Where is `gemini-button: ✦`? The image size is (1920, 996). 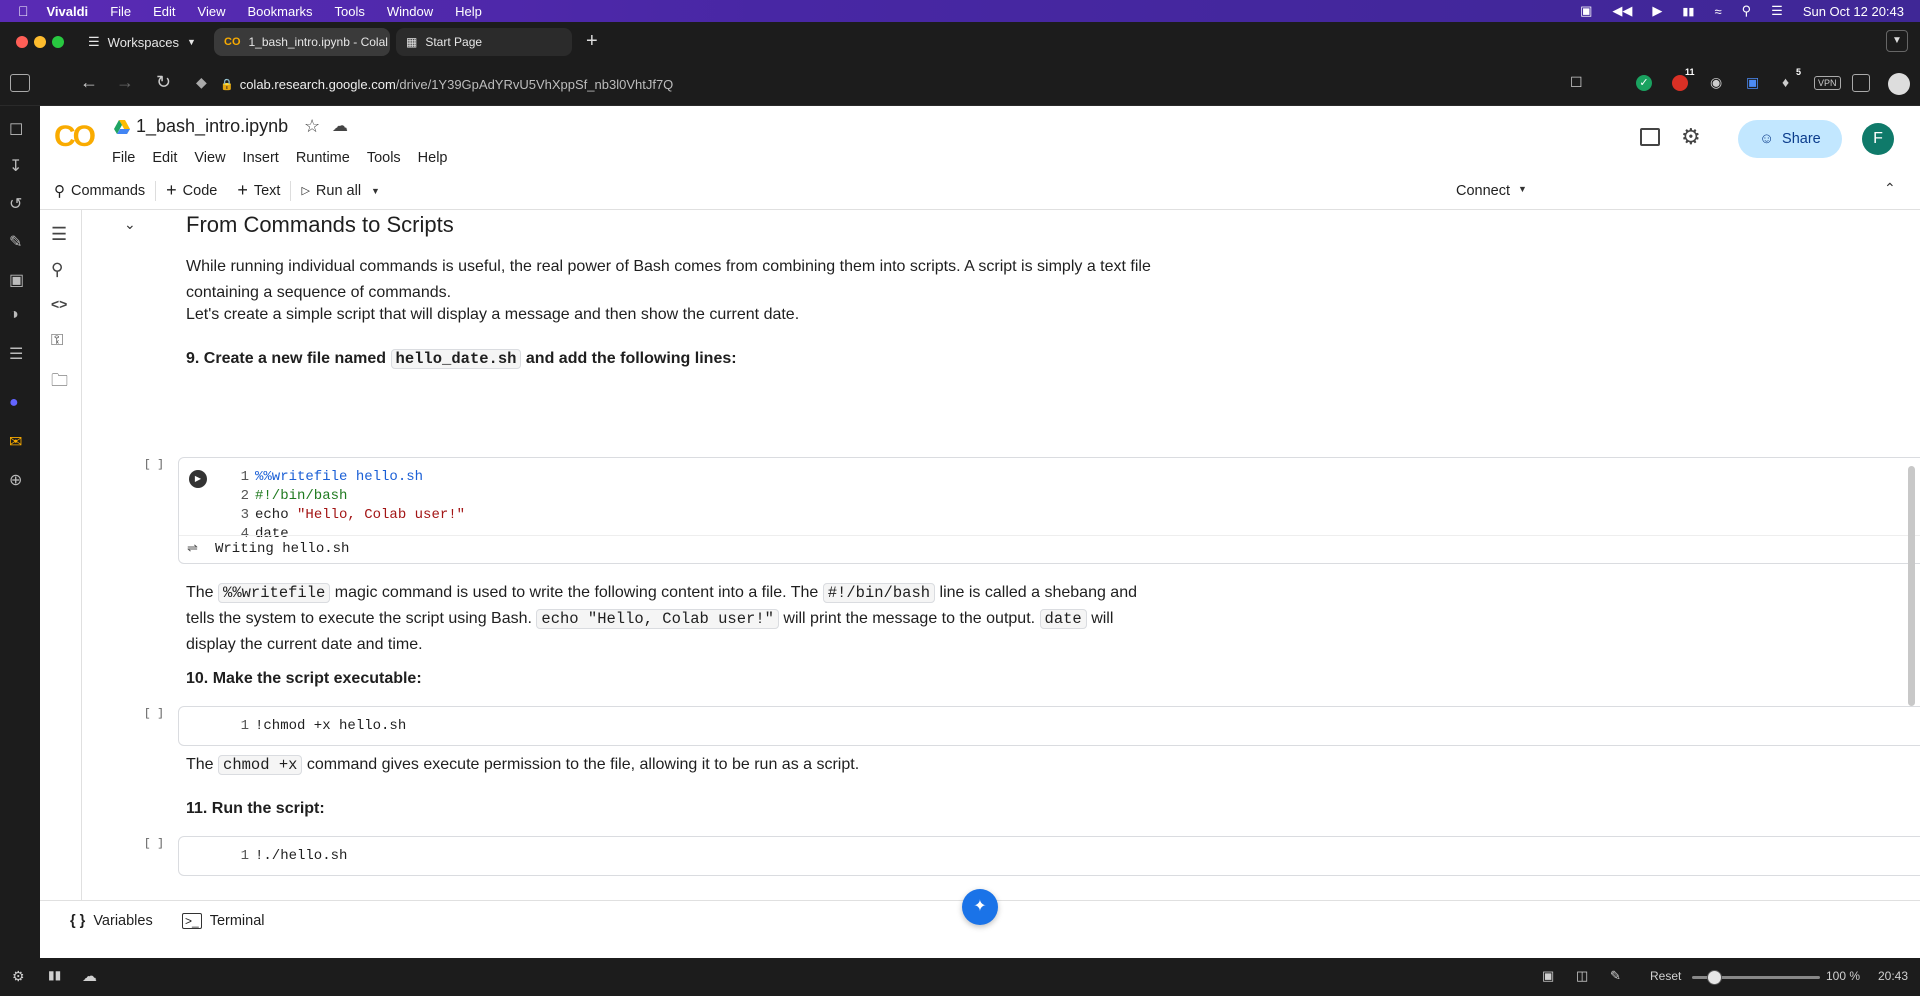 gemini-button: ✦ is located at coordinates (980, 907).